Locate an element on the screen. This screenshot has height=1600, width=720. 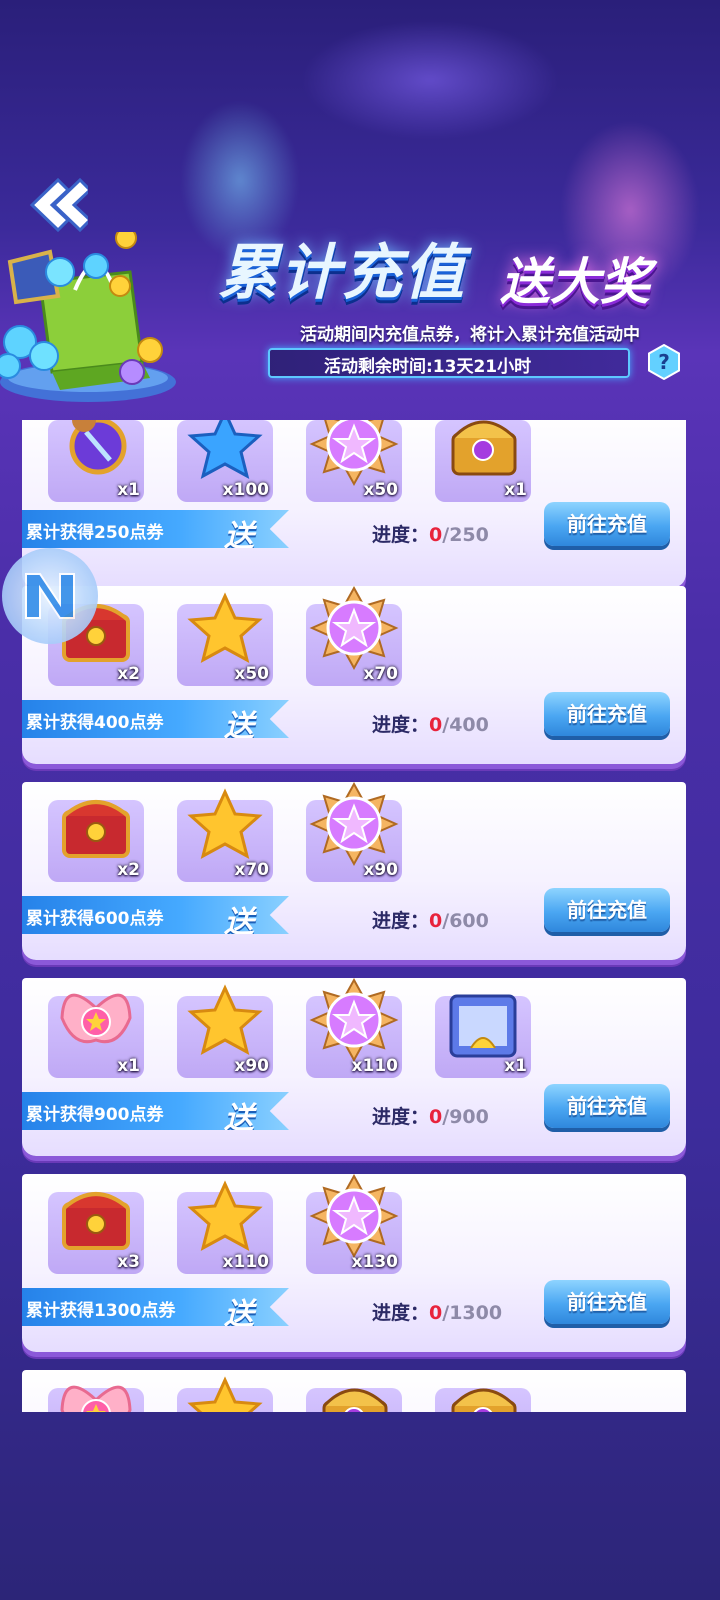
help-button: ? is located at coordinates (664, 362).